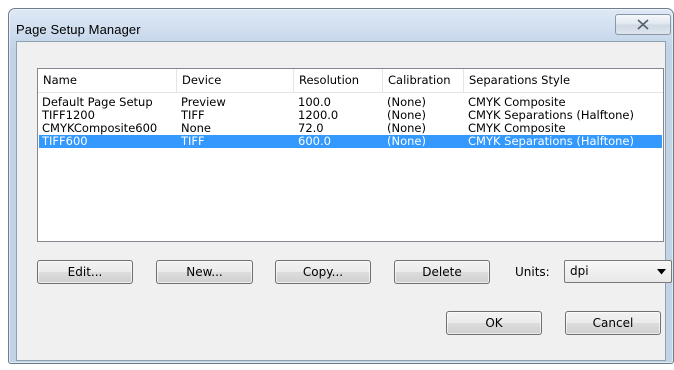  I want to click on close-button, so click(643, 24).